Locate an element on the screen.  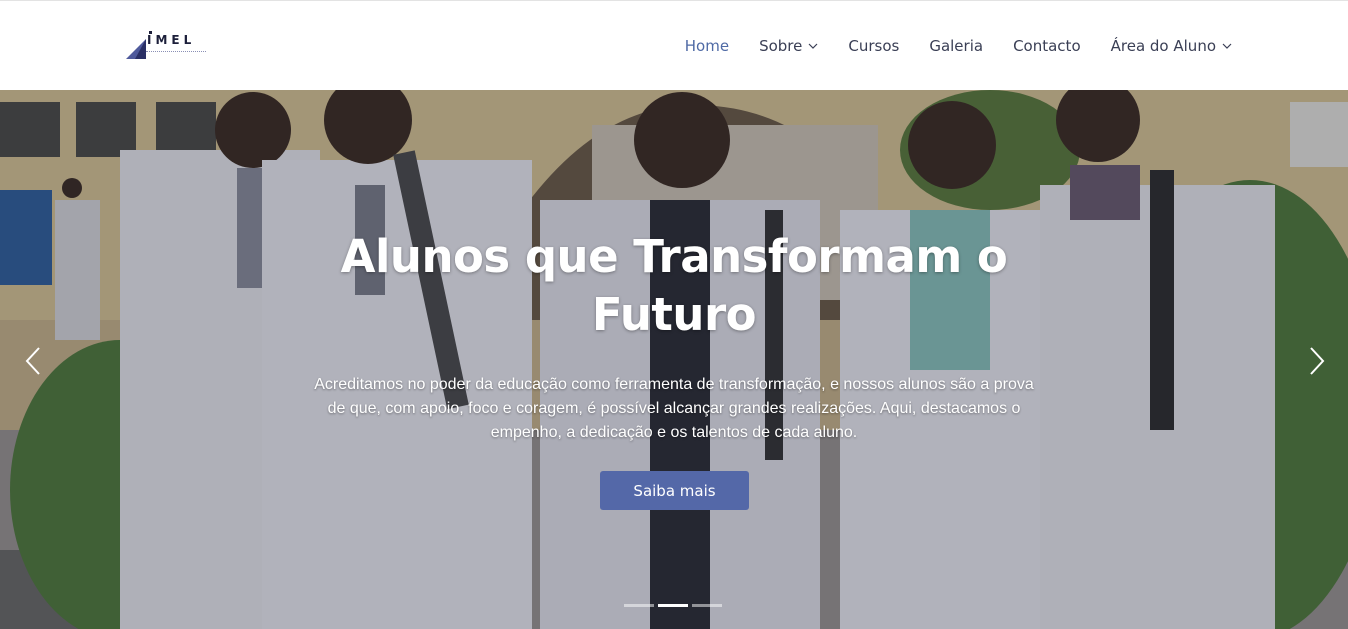
carousel-prev-button is located at coordinates (34, 361).